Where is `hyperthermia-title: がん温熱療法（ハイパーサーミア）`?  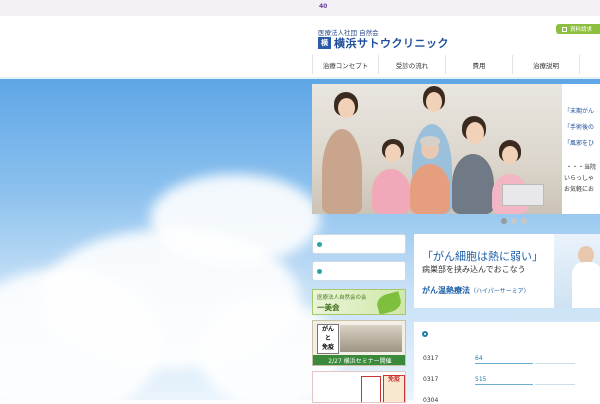 hyperthermia-title: がん温熱療法（ハイパーサーミア） is located at coordinates (476, 290).